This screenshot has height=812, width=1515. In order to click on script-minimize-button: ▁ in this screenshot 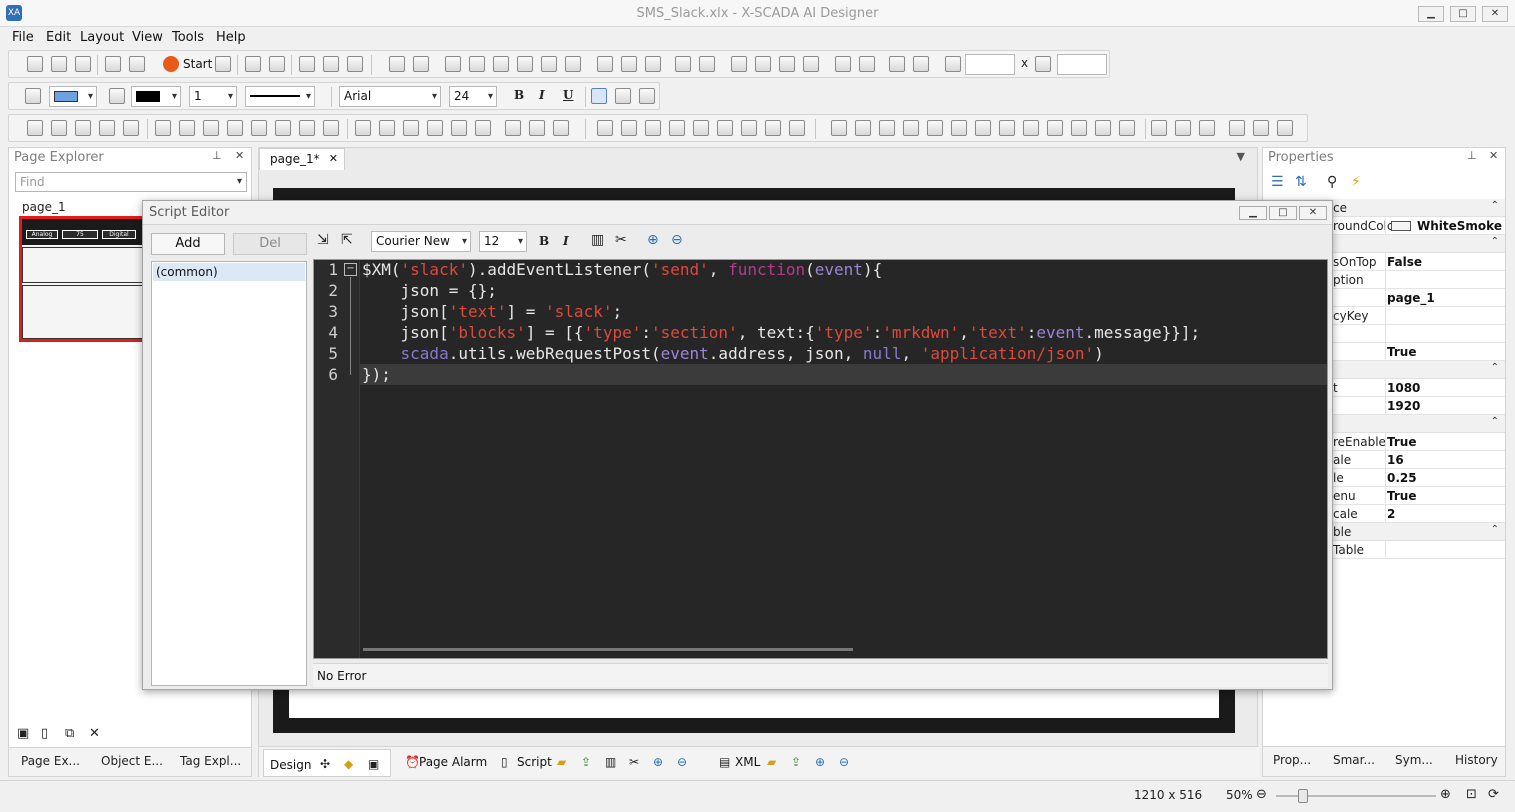, I will do `click(1253, 213)`.